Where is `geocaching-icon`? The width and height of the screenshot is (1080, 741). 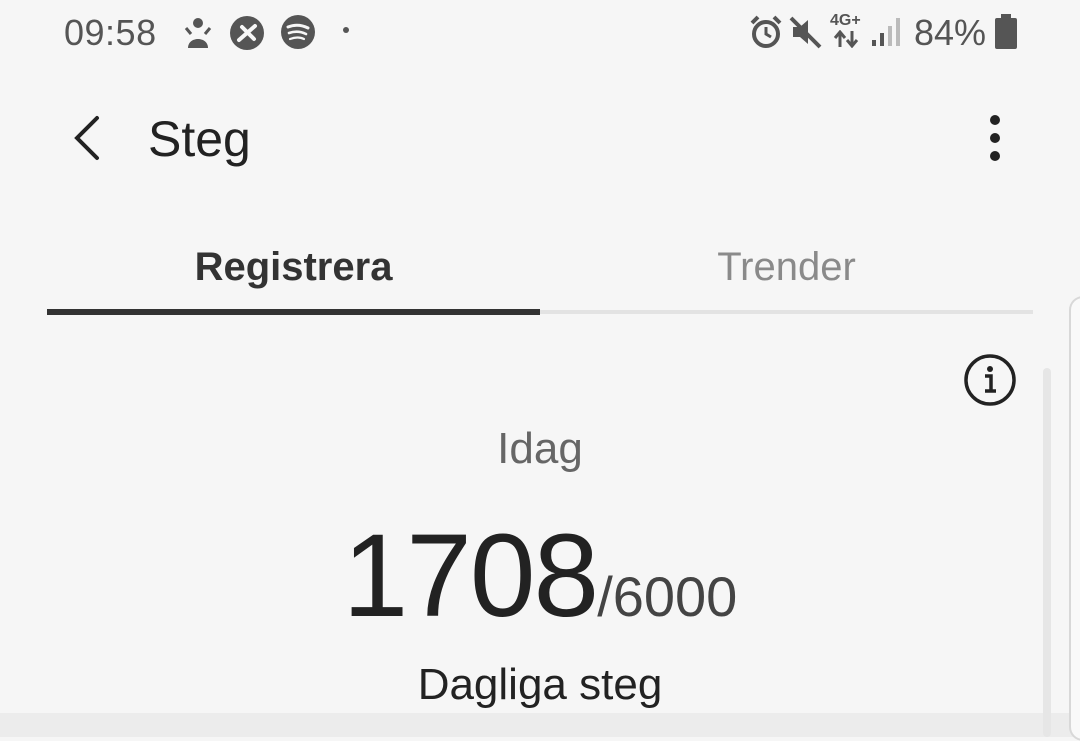
geocaching-icon is located at coordinates (247, 33).